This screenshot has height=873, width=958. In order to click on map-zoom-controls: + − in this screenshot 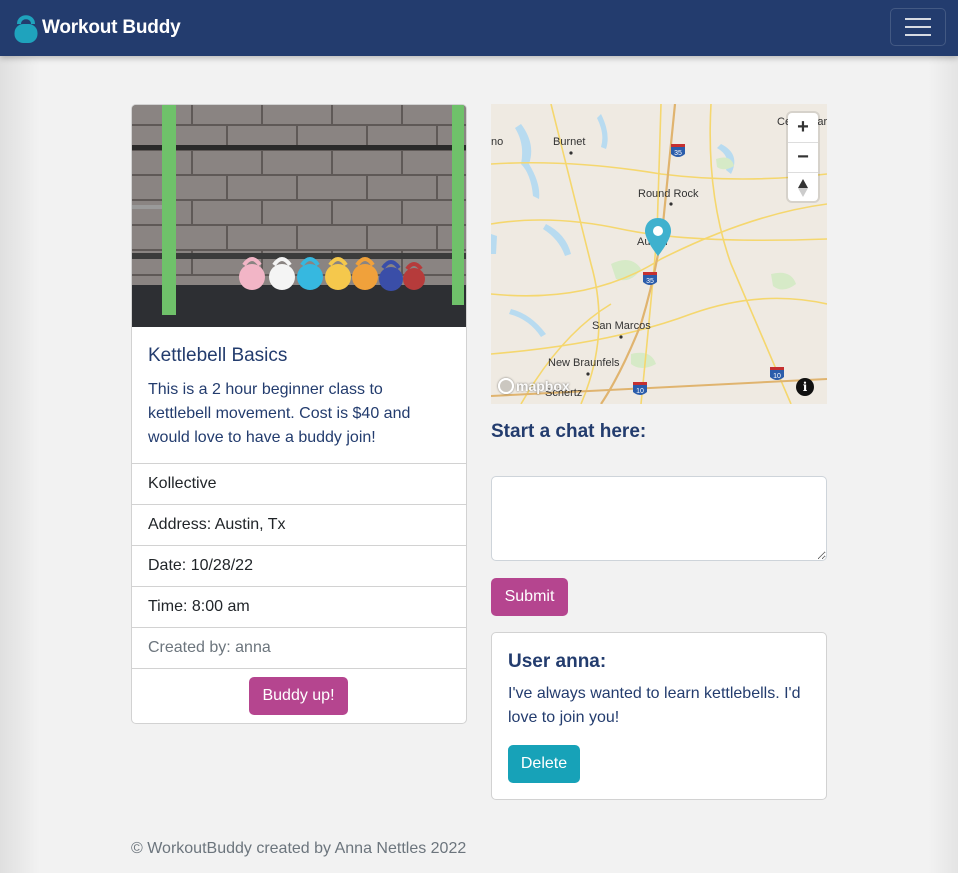, I will do `click(803, 157)`.